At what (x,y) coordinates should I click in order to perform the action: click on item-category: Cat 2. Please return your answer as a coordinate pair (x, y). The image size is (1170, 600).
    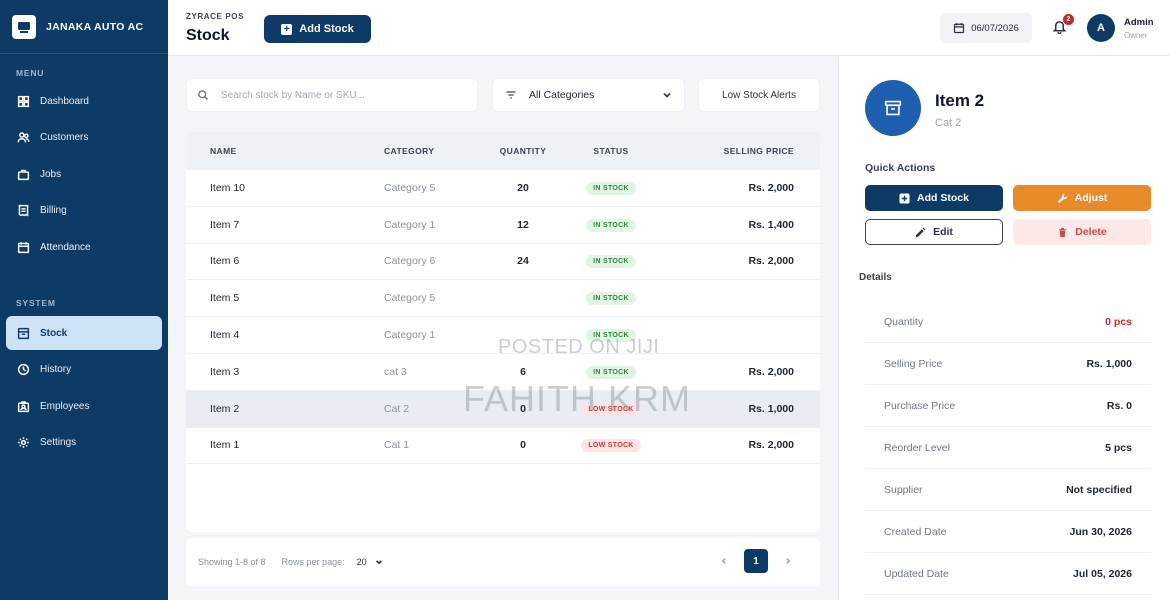
    Looking at the image, I should click on (948, 123).